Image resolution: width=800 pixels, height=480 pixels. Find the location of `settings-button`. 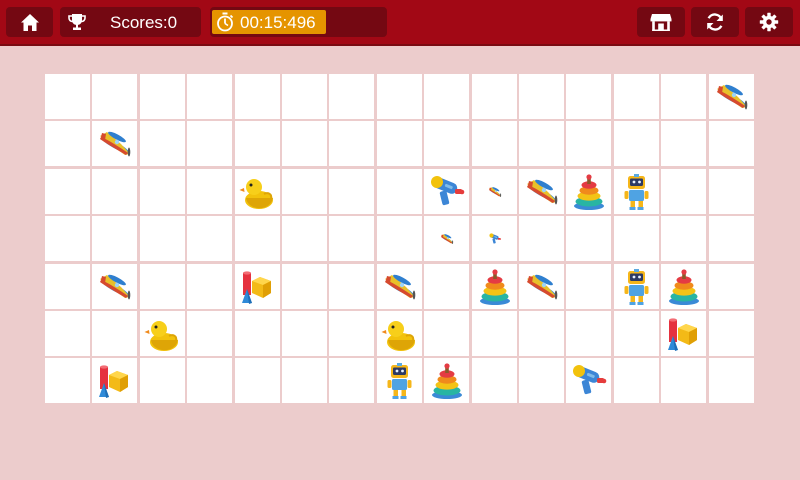

settings-button is located at coordinates (769, 22).